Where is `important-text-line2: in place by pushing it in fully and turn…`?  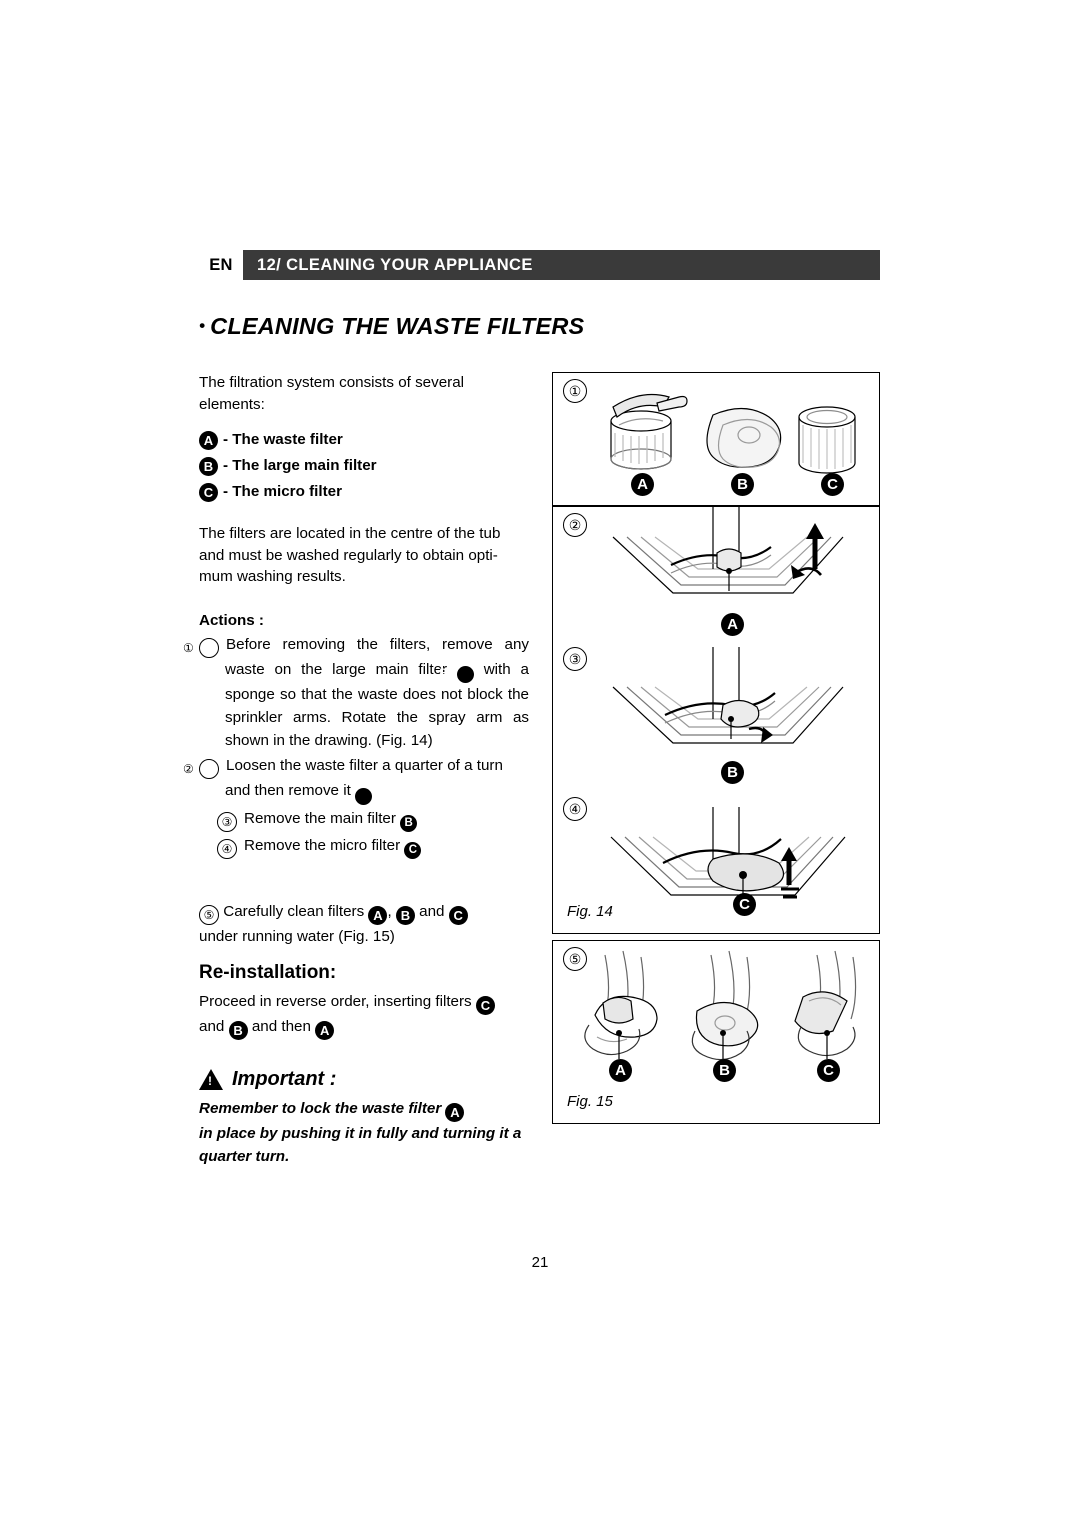 important-text-line2: in place by pushing it in fully and turn… is located at coordinates (360, 1145).